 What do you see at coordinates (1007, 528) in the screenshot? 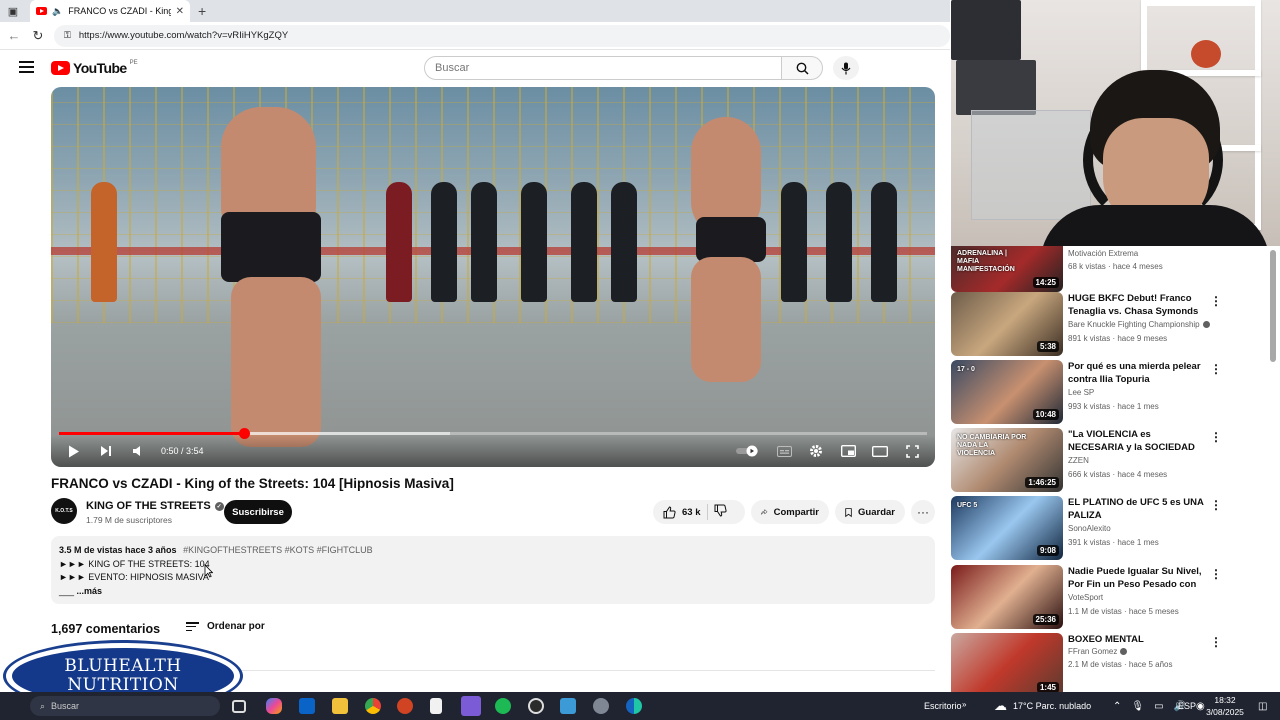
I see `recommendation-thumbnail: UFC 5 9:08` at bounding box center [1007, 528].